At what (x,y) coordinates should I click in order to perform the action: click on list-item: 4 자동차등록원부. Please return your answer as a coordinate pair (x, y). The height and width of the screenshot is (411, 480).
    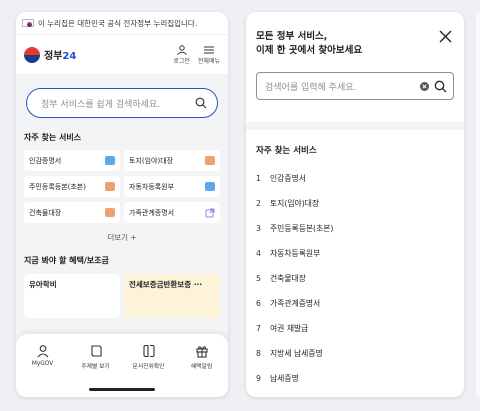
    Looking at the image, I should click on (355, 253).